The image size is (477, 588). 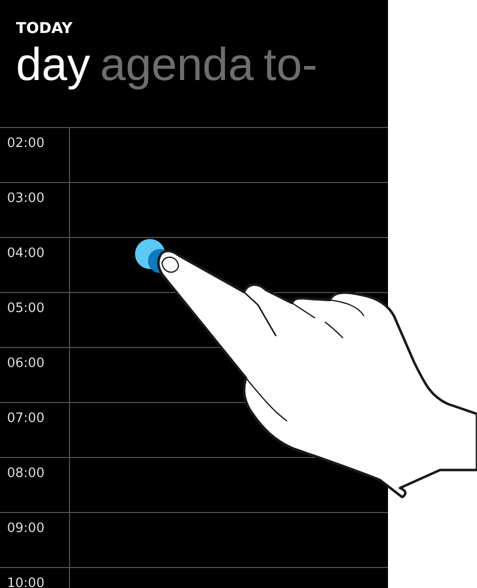 I want to click on pivot-tab: agenda, so click(x=177, y=64).